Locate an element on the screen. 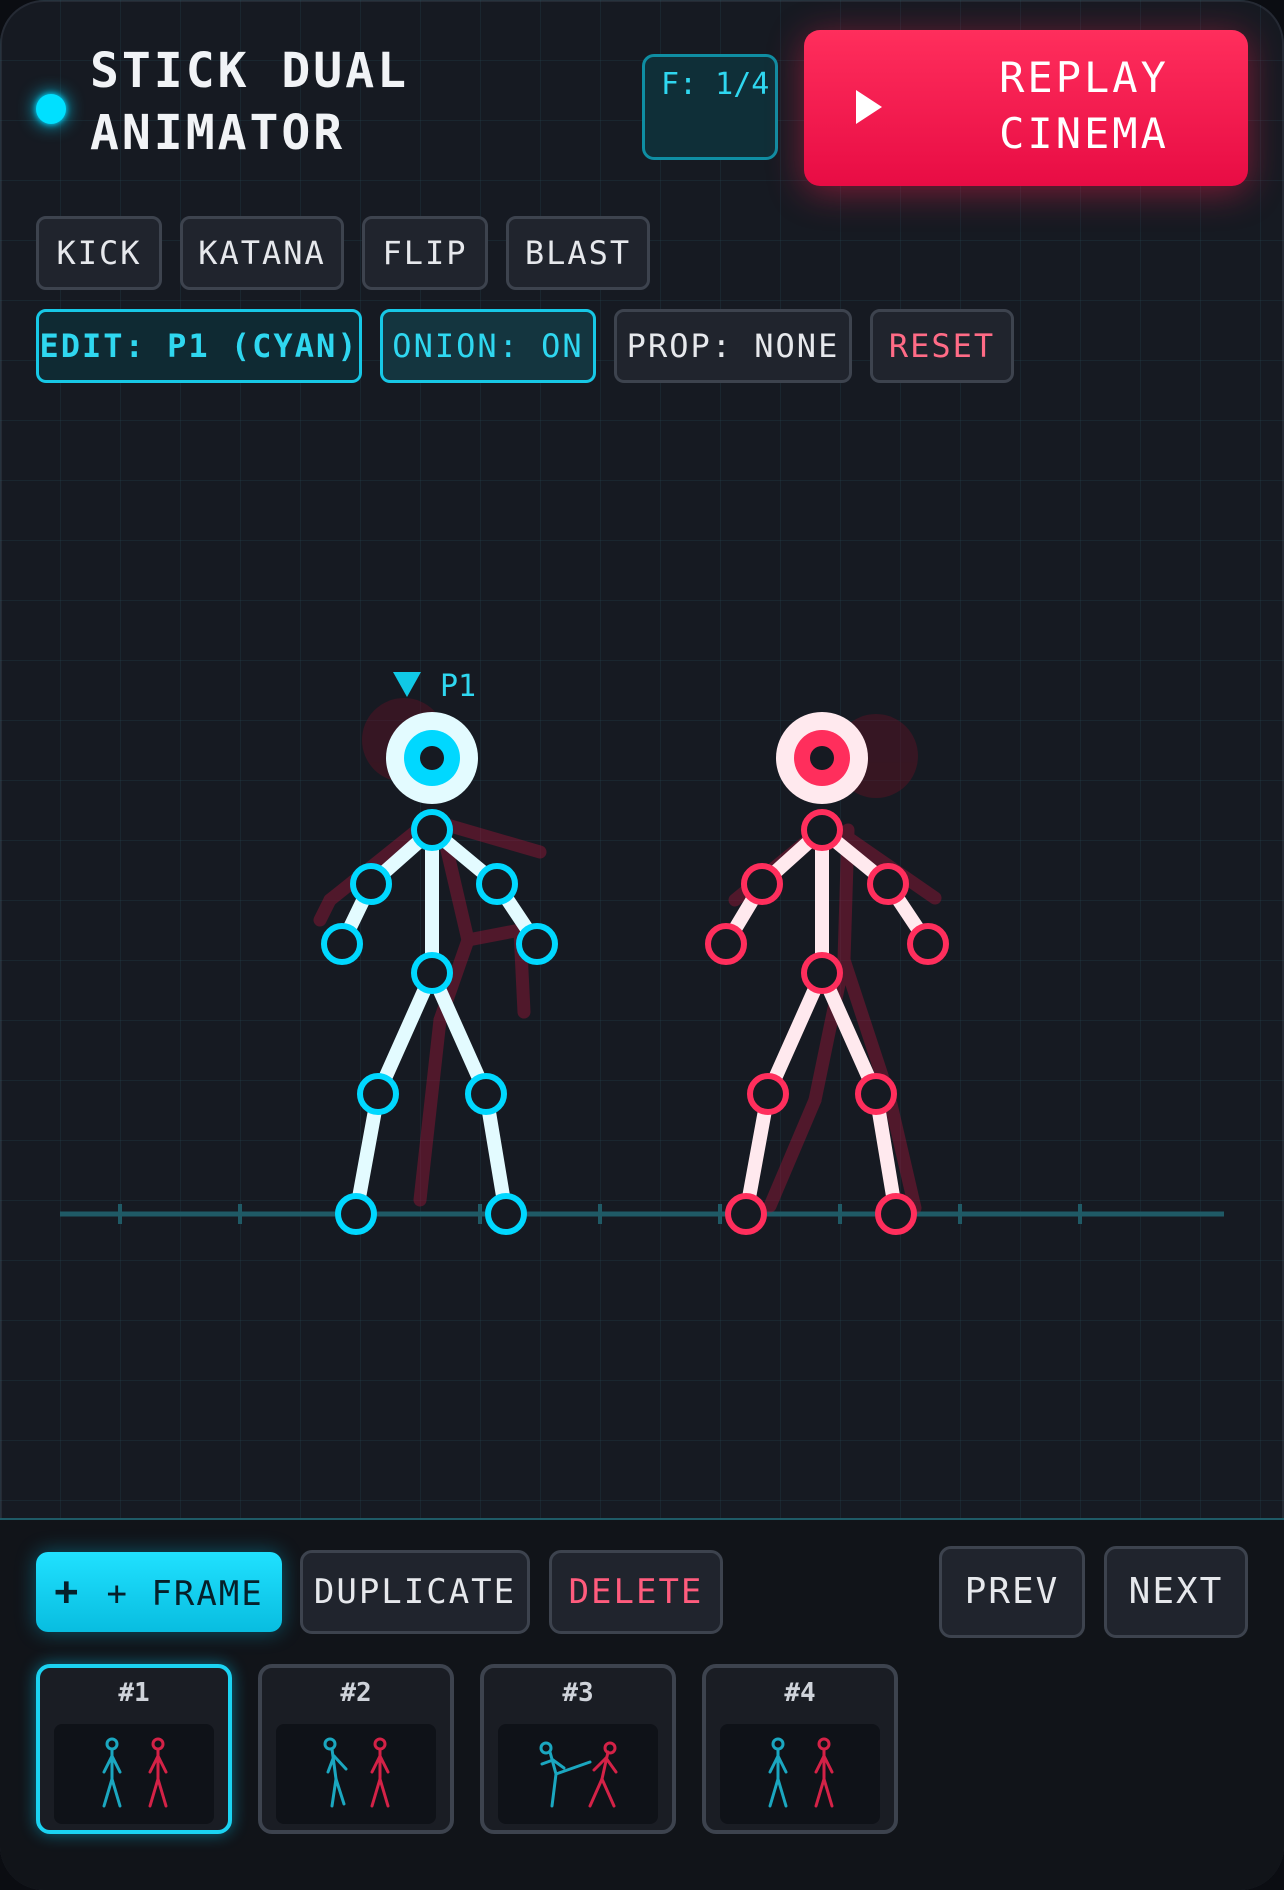 This screenshot has height=1890, width=1284. replay-cinema-button: REPLAY CINEMA is located at coordinates (1026, 108).